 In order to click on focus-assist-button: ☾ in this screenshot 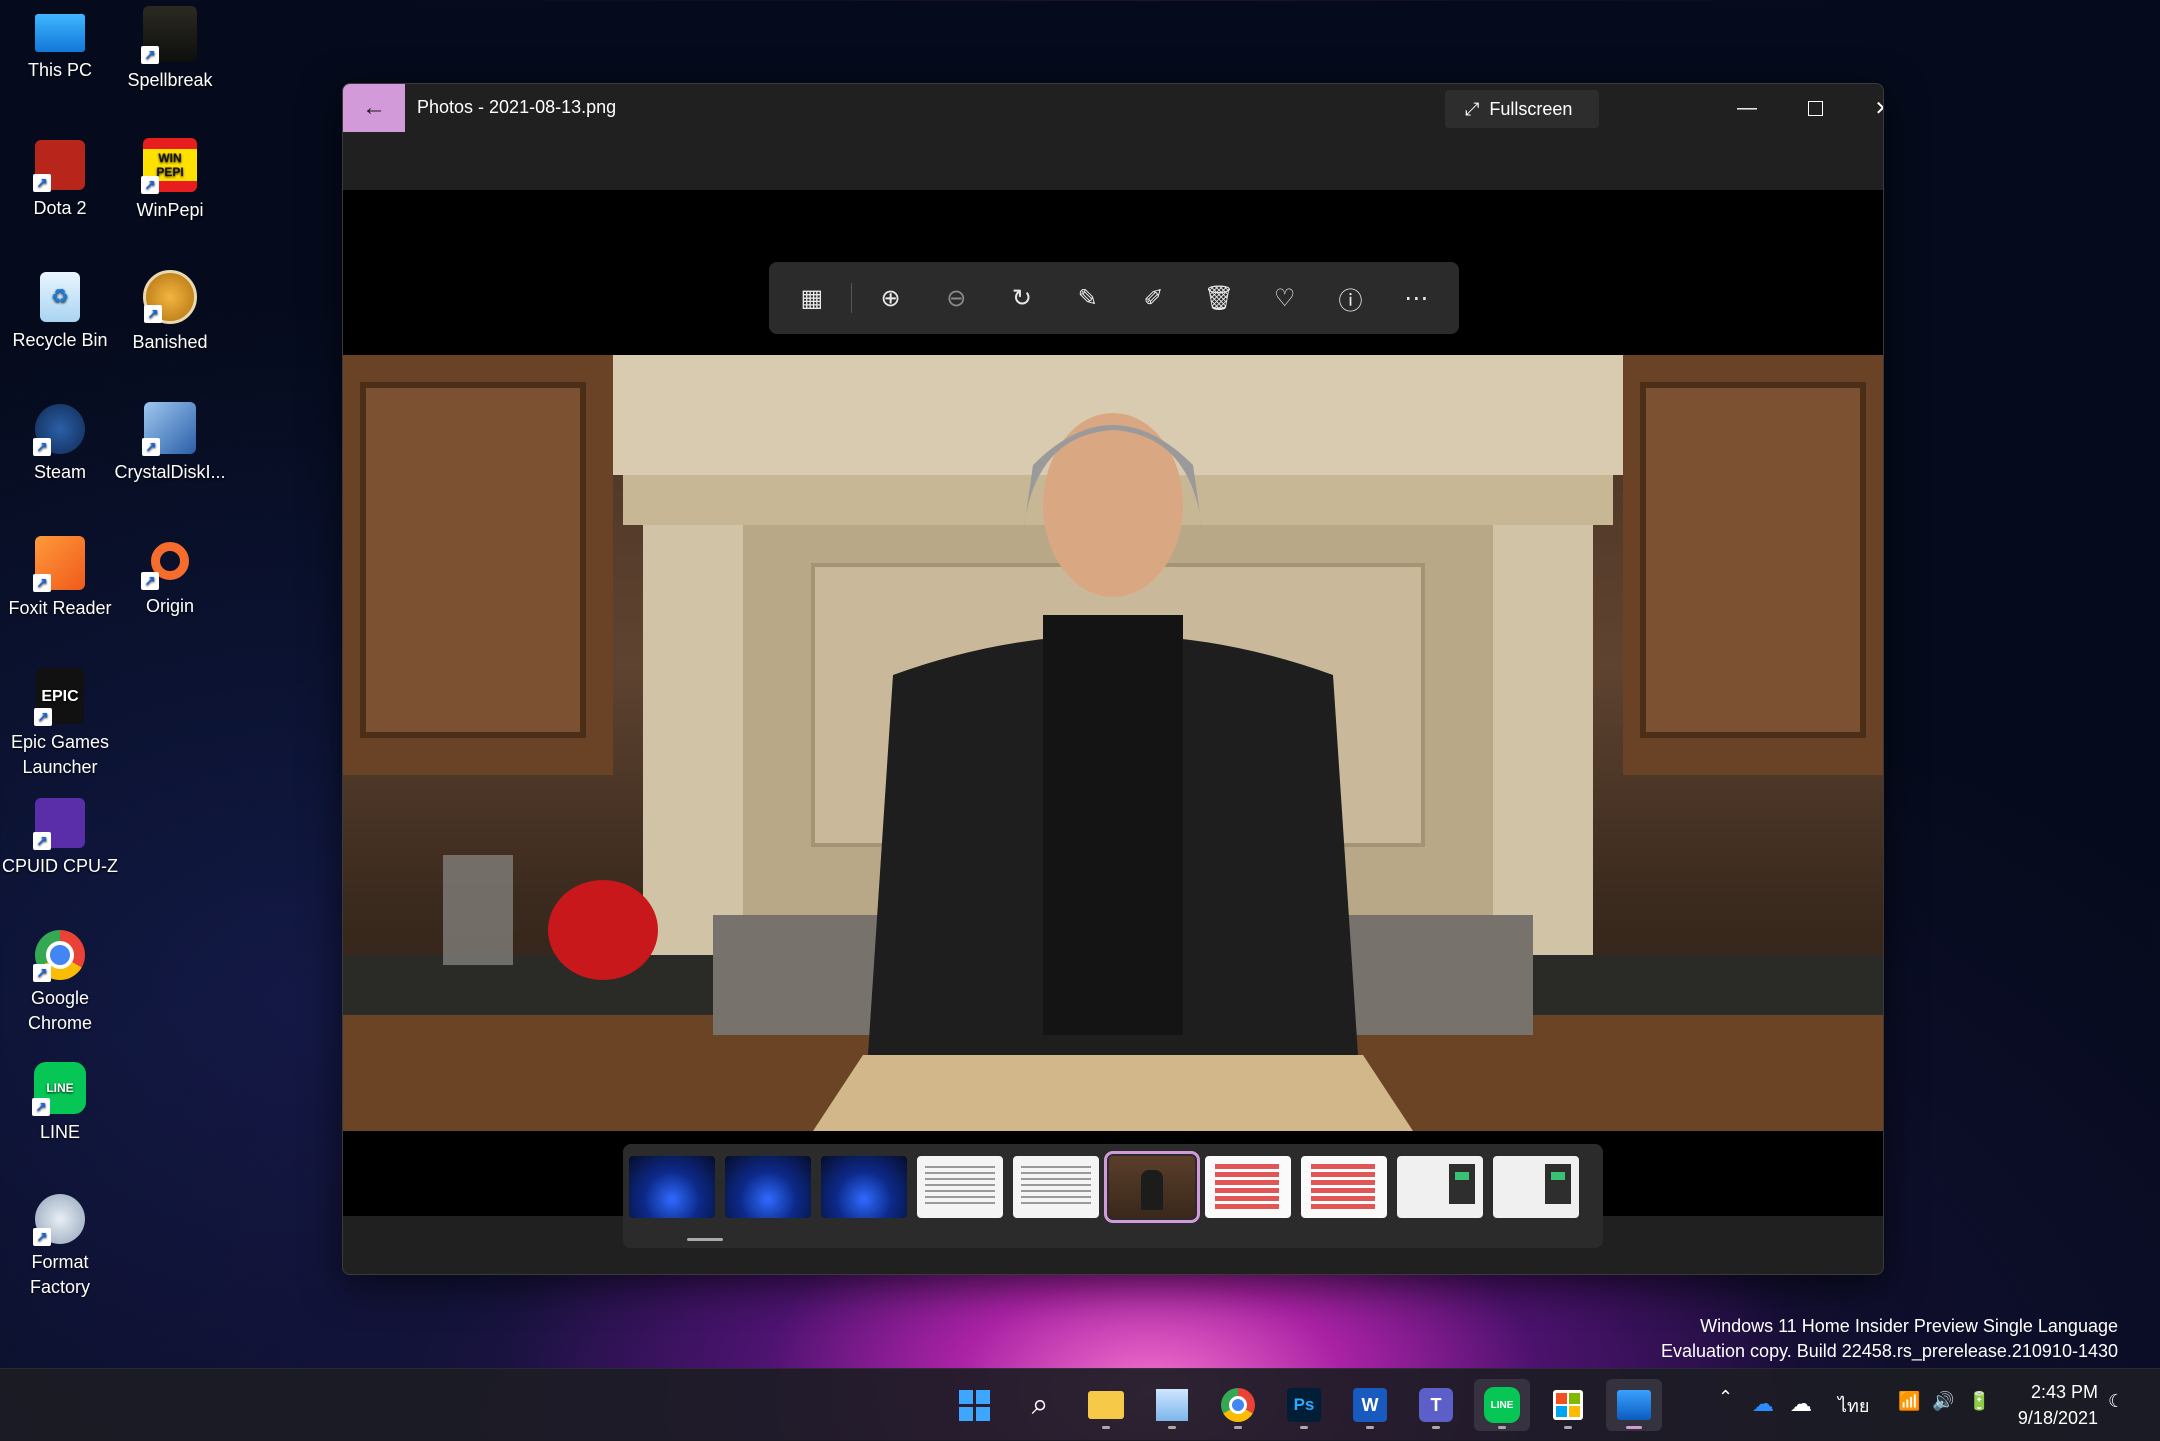, I will do `click(2116, 1401)`.